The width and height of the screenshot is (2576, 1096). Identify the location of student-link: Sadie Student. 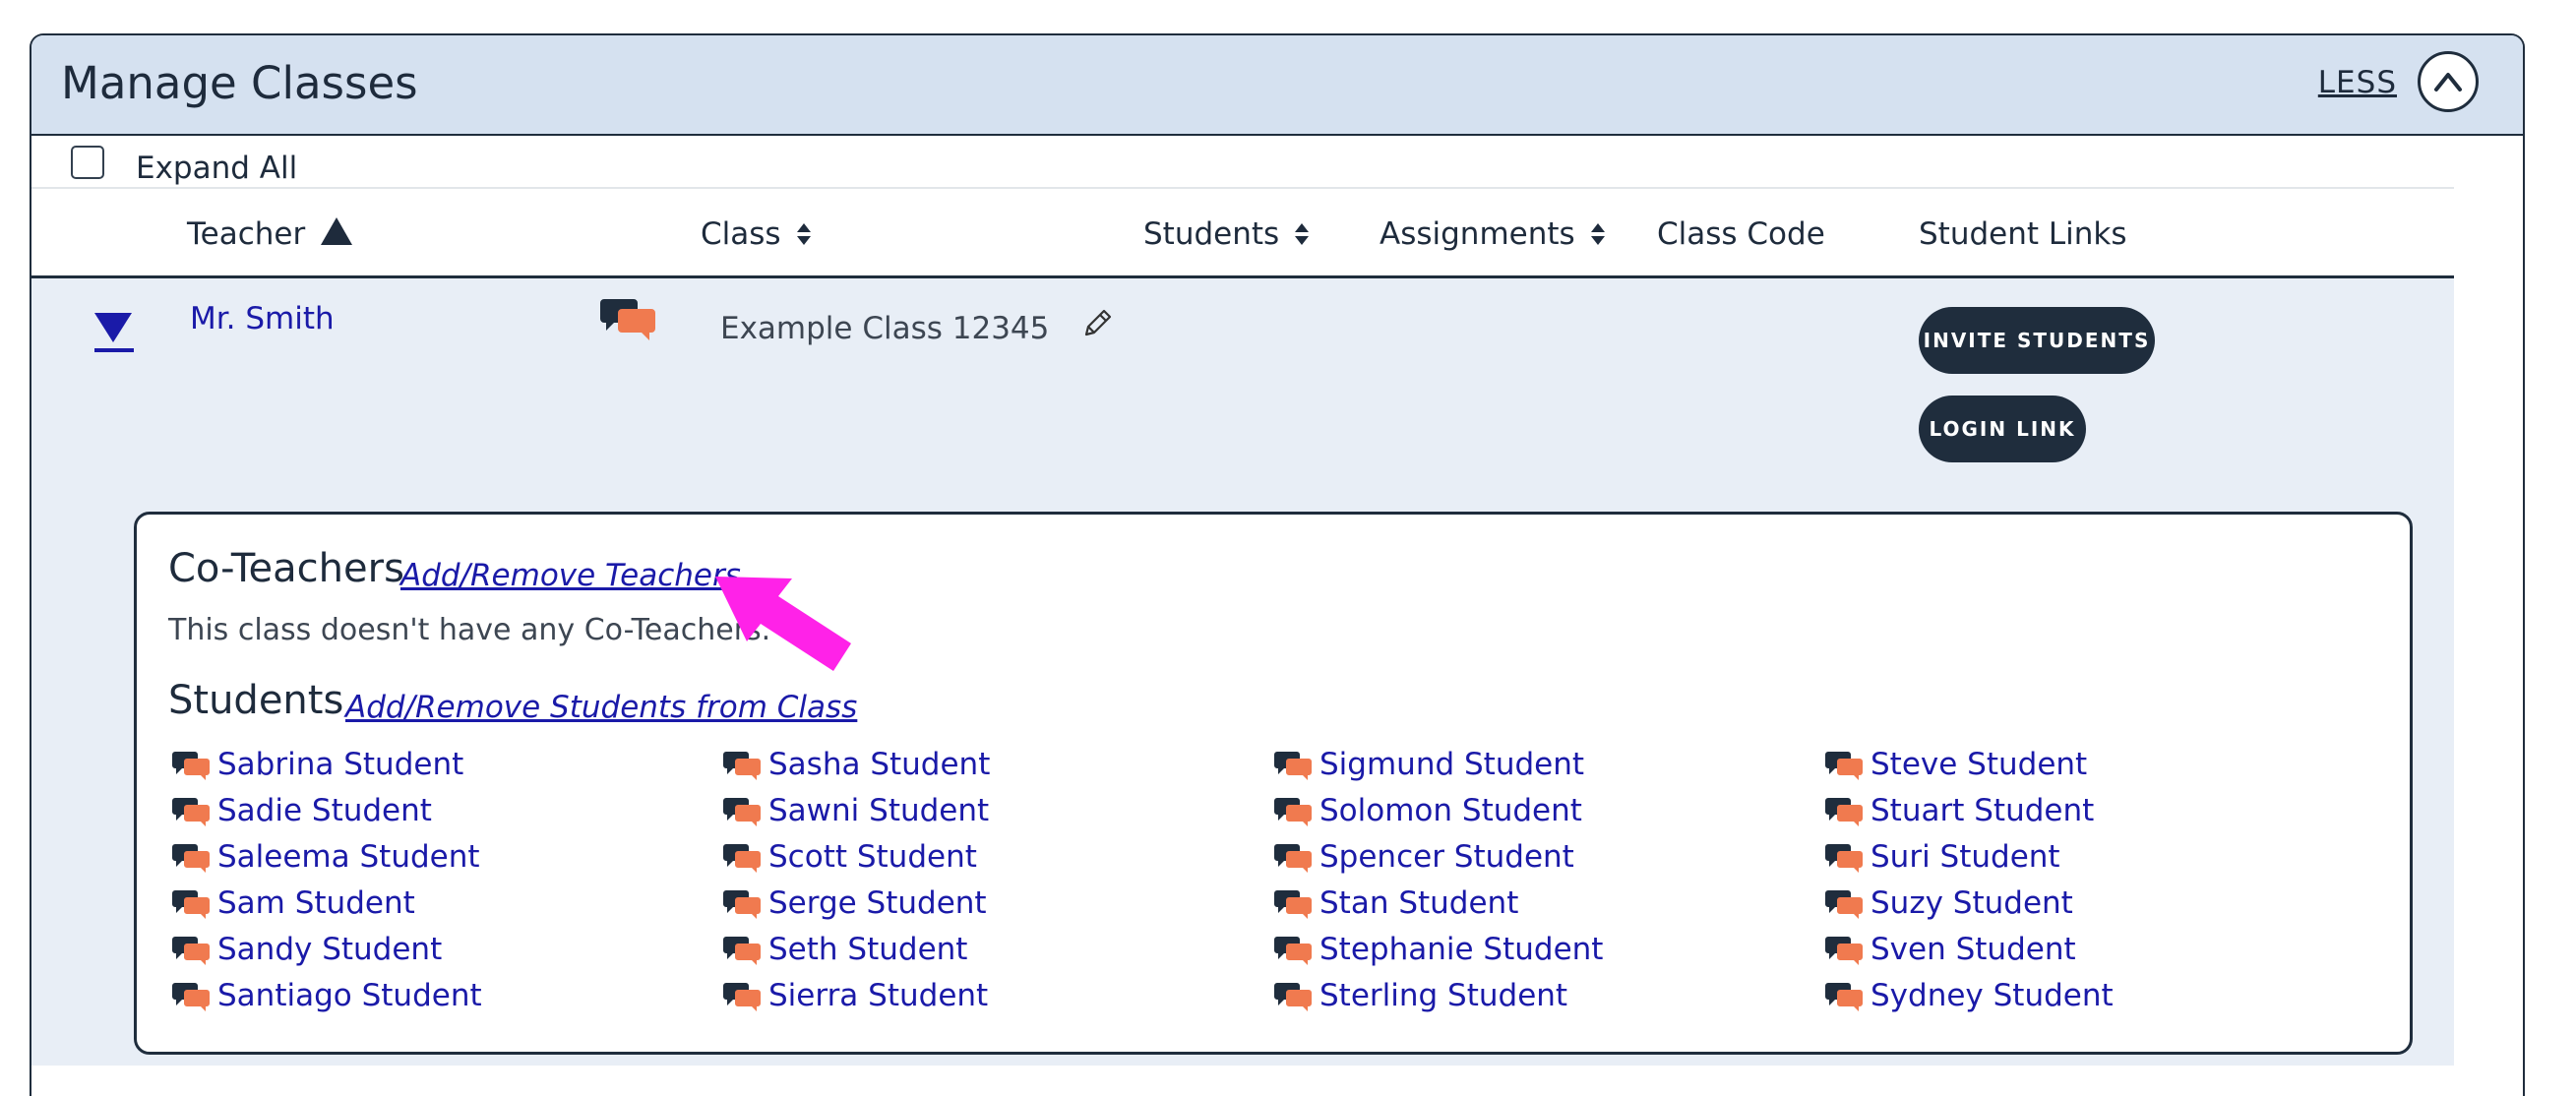
(302, 811).